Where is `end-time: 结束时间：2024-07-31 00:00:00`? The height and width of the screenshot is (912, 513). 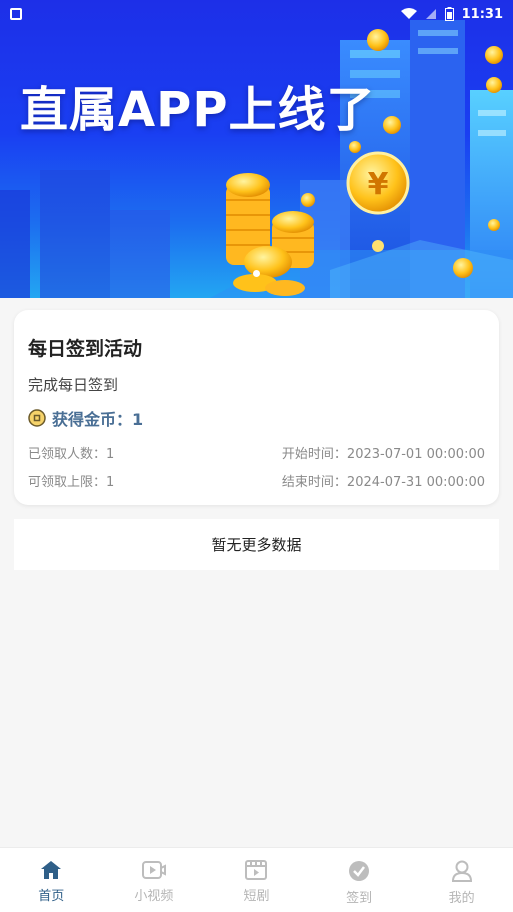 end-time: 结束时间：2024-07-31 00:00:00 is located at coordinates (383, 482).